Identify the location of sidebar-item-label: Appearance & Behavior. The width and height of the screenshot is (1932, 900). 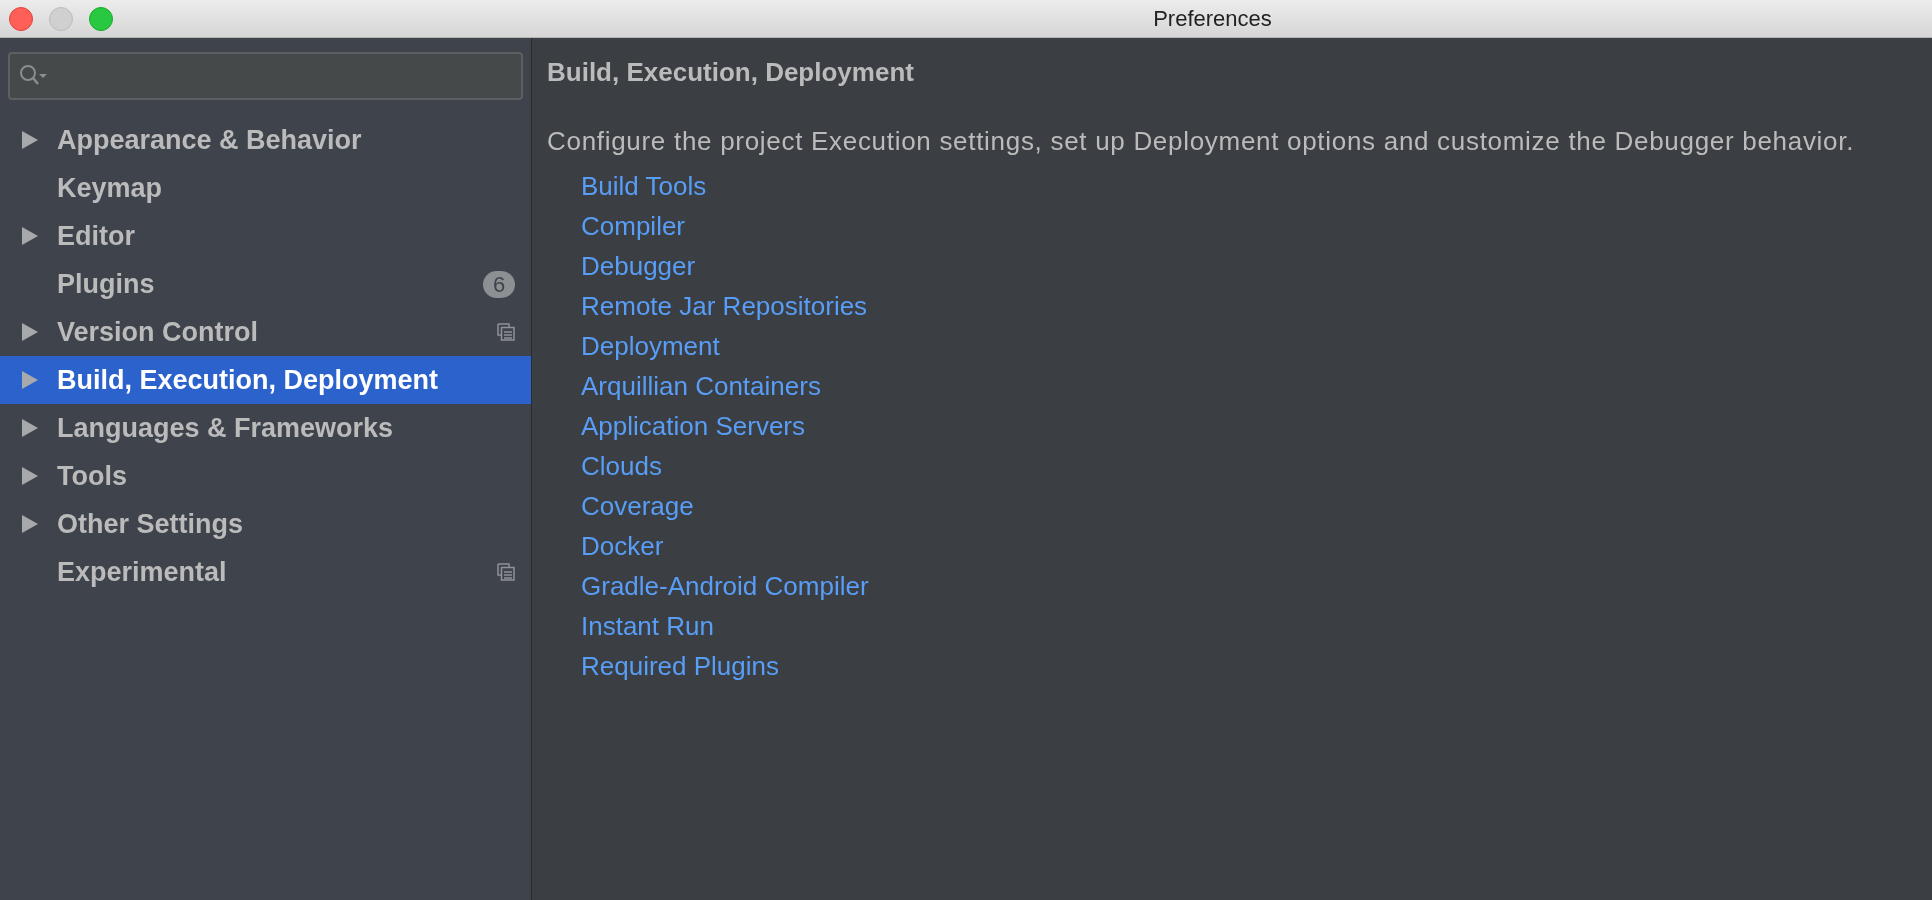
(210, 140).